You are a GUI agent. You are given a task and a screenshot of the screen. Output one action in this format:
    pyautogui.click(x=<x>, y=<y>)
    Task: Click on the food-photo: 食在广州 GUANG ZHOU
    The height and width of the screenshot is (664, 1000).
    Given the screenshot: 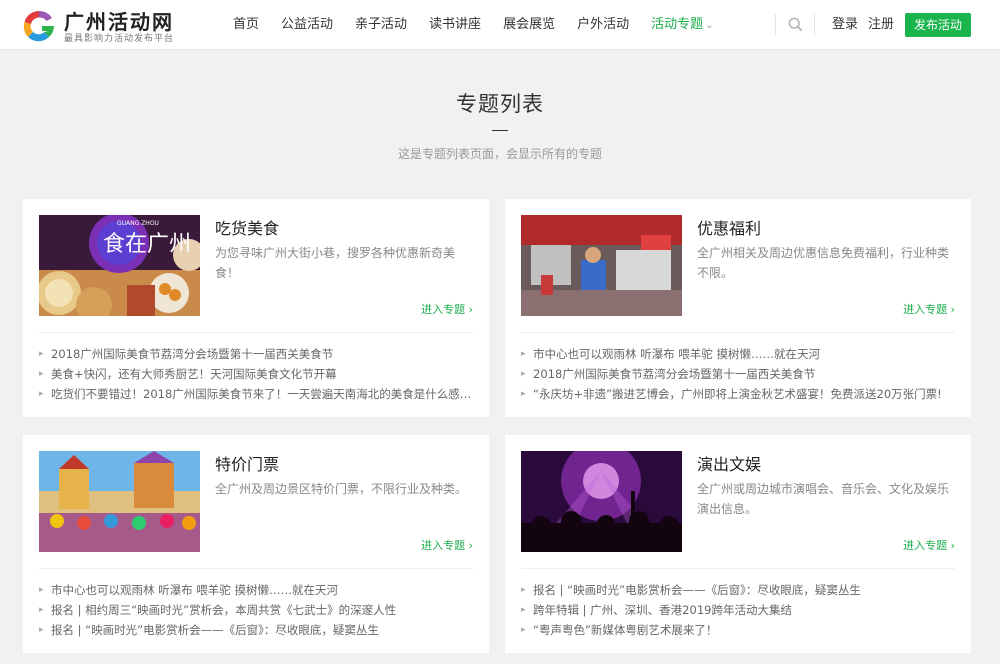 What is the action you would take?
    pyautogui.click(x=119, y=265)
    